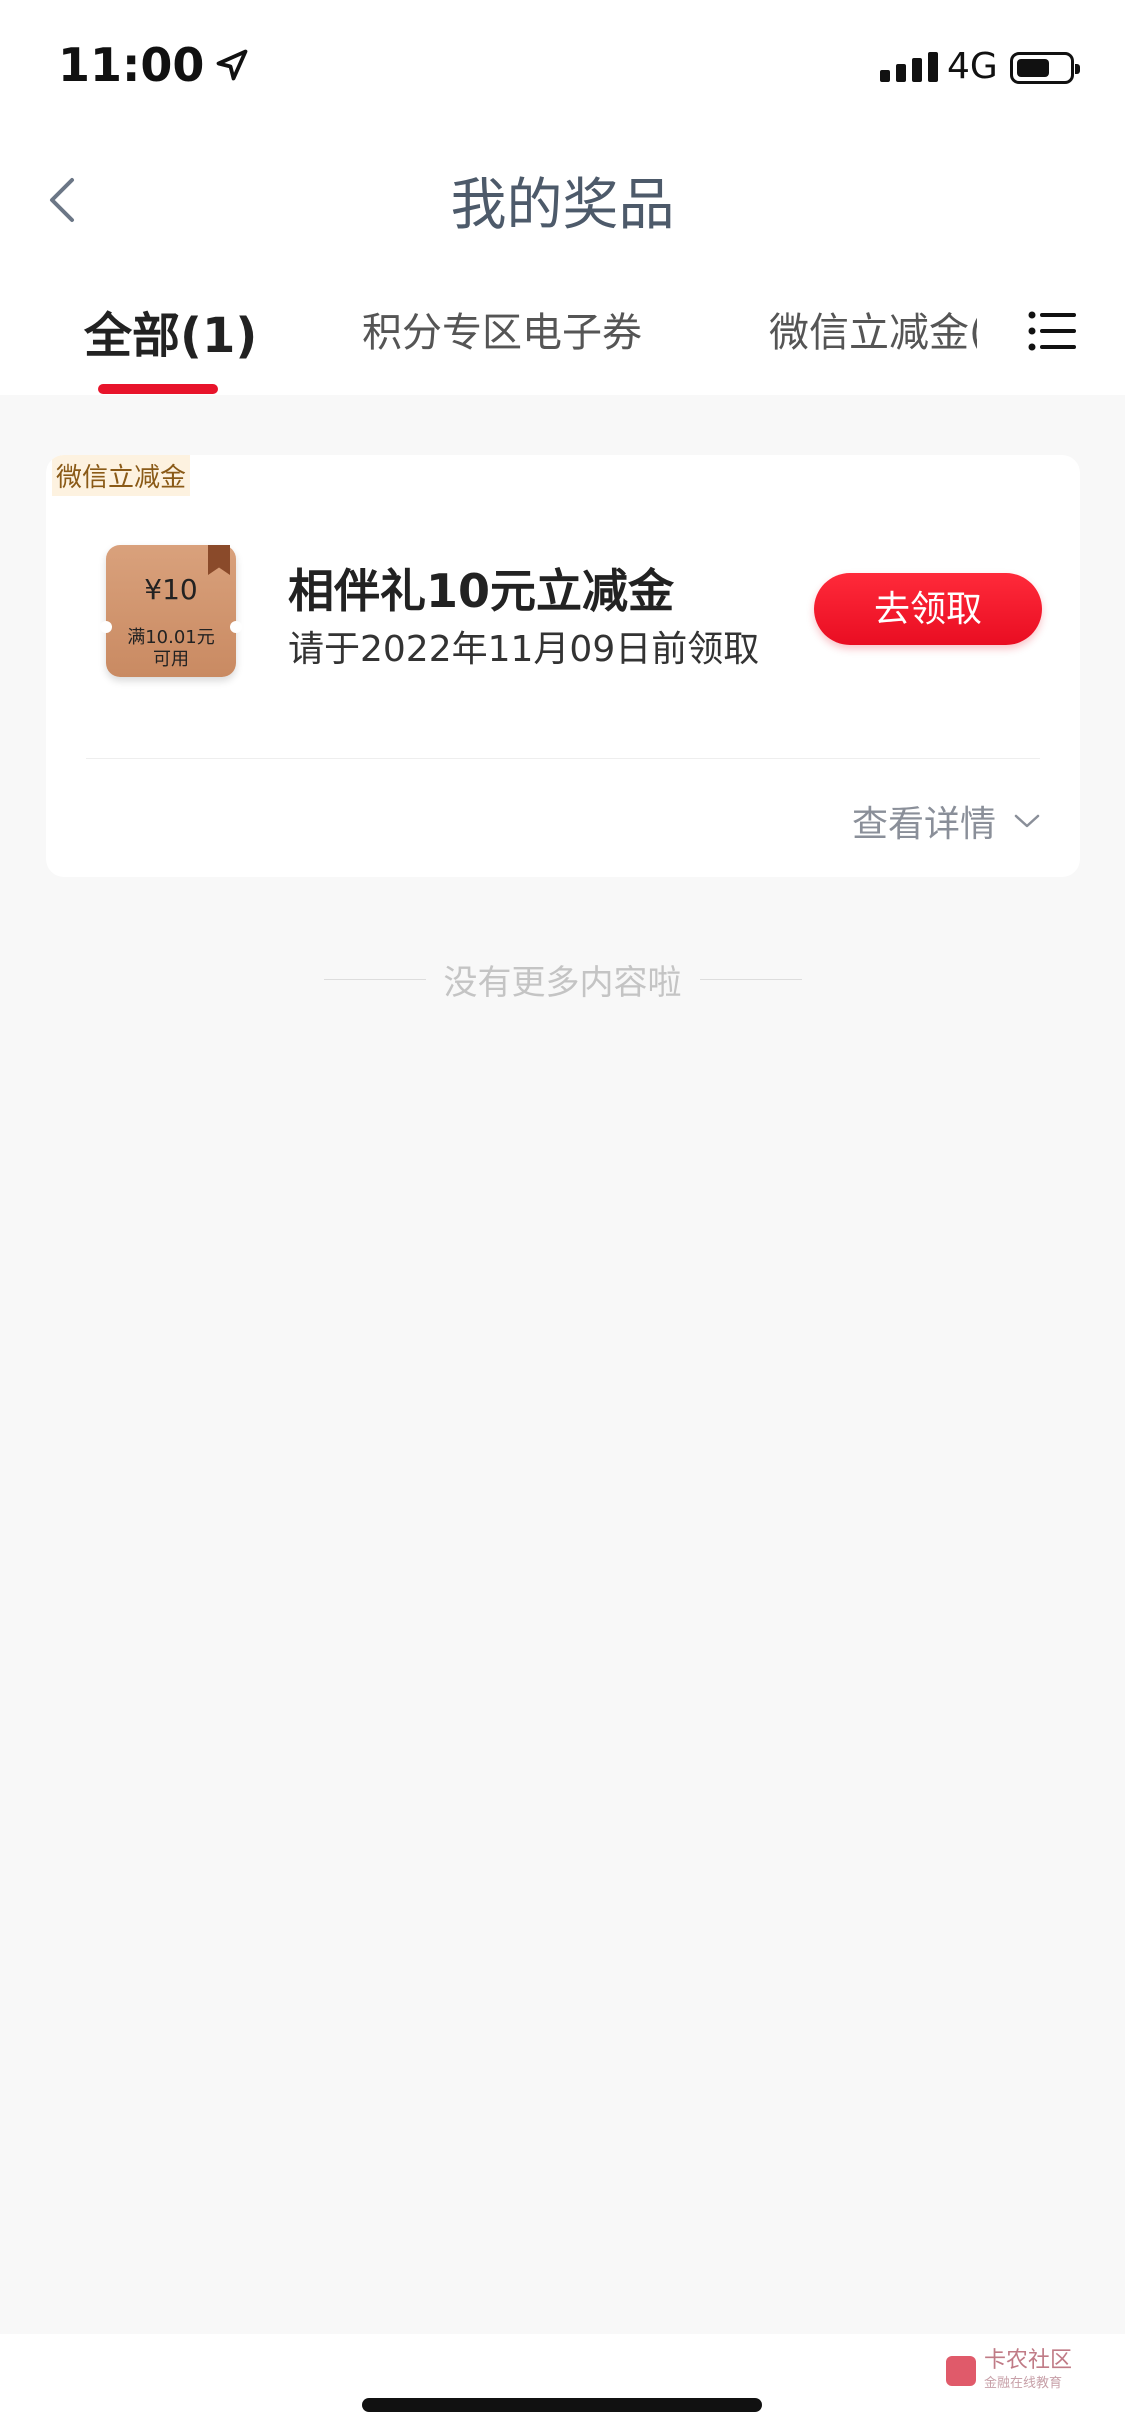  I want to click on watermark-logo-icon, so click(961, 2370).